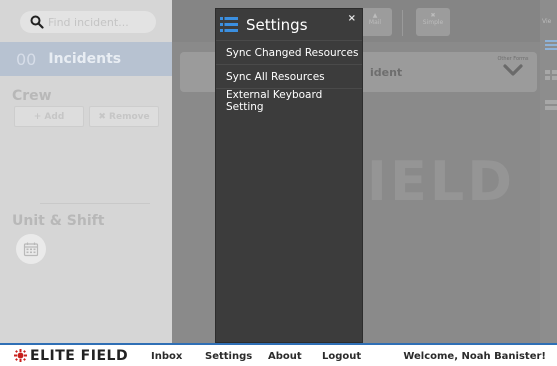 This screenshot has height=366, width=557. What do you see at coordinates (58, 221) in the screenshot?
I see `unit-shift-title: Unit & Shift` at bounding box center [58, 221].